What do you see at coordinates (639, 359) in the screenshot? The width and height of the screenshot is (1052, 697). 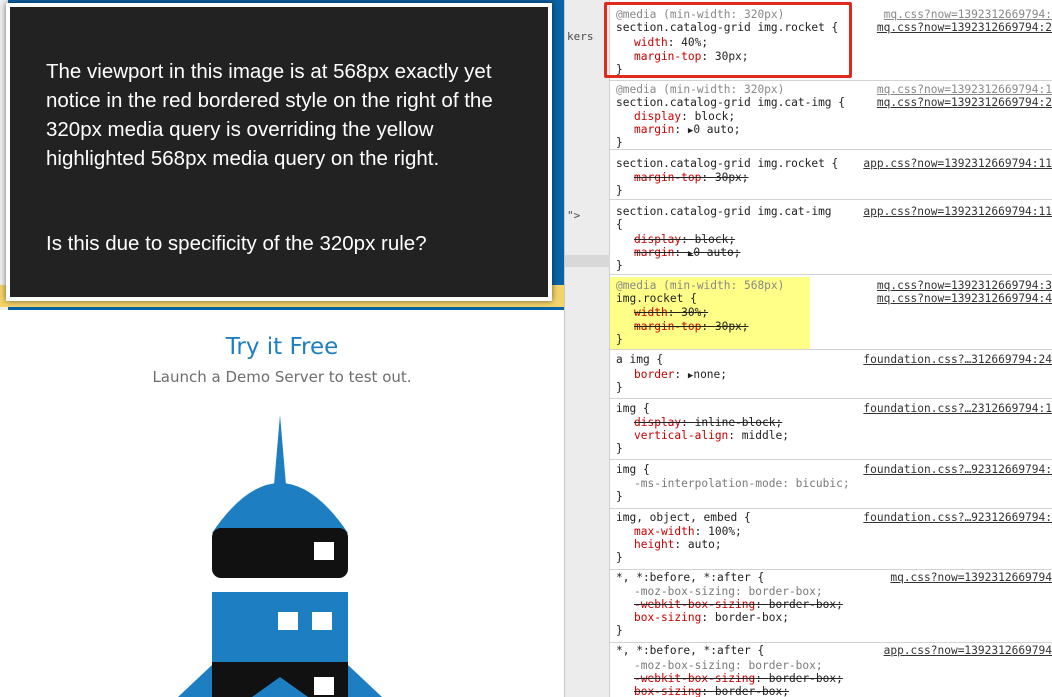 I see `rule-selector: a img {` at bounding box center [639, 359].